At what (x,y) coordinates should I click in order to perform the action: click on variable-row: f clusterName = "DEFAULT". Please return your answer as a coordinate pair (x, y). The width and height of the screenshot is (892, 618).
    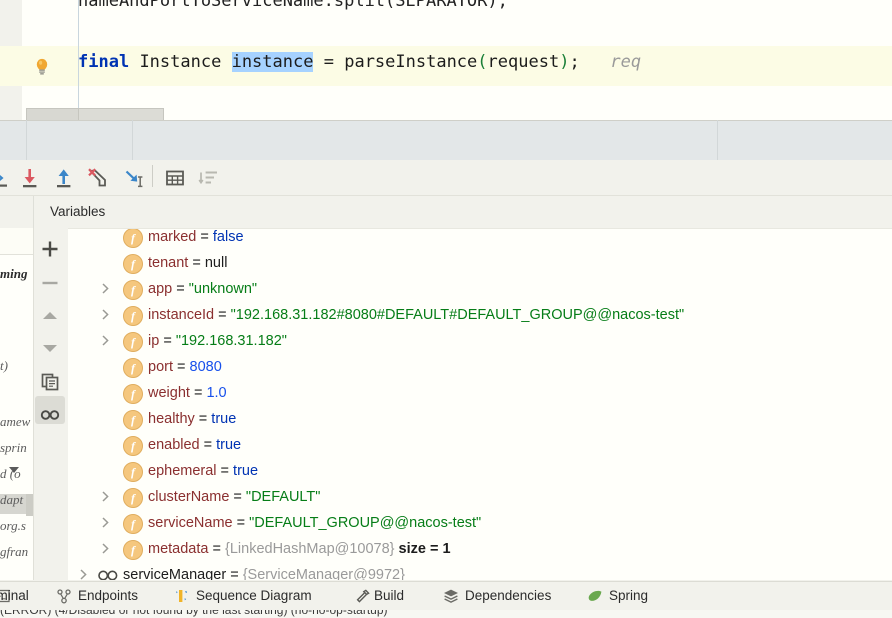
    Looking at the image, I should click on (480, 497).